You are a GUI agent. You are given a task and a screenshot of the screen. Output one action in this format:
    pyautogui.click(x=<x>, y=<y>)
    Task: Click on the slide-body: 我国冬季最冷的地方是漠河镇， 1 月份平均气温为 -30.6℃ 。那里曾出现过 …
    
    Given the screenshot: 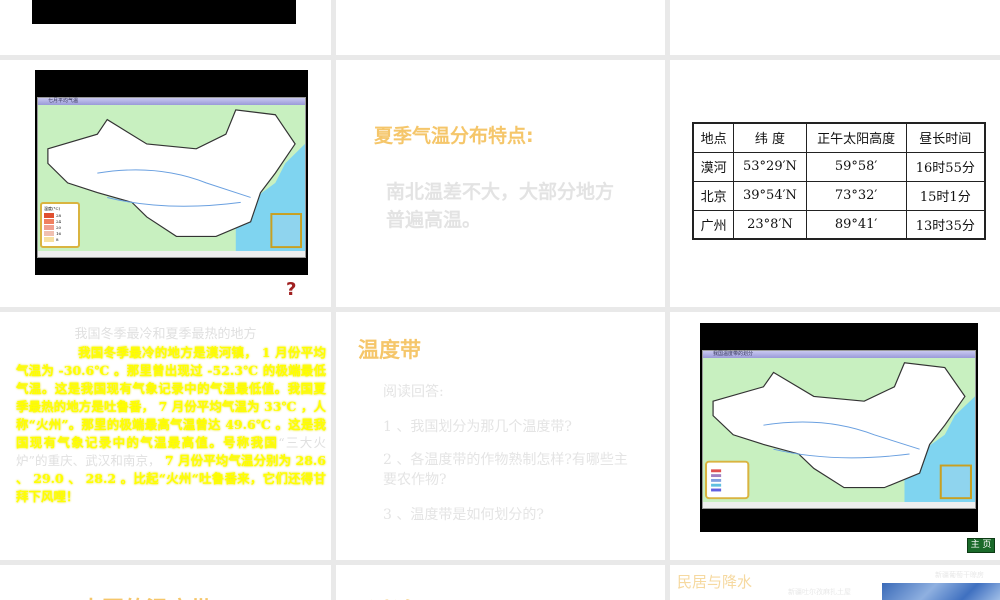 What is the action you would take?
    pyautogui.click(x=171, y=425)
    